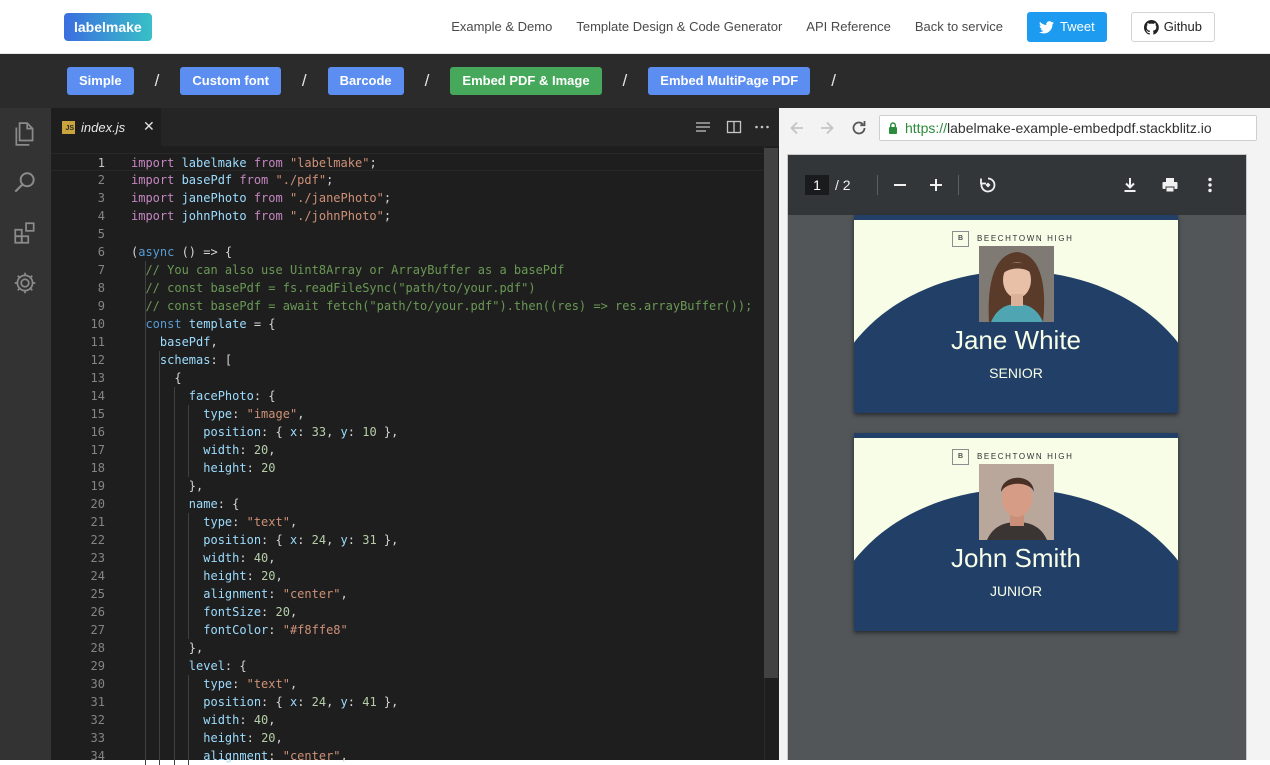 This screenshot has height=765, width=1270. I want to click on code-text: width: 40,, so click(239, 558).